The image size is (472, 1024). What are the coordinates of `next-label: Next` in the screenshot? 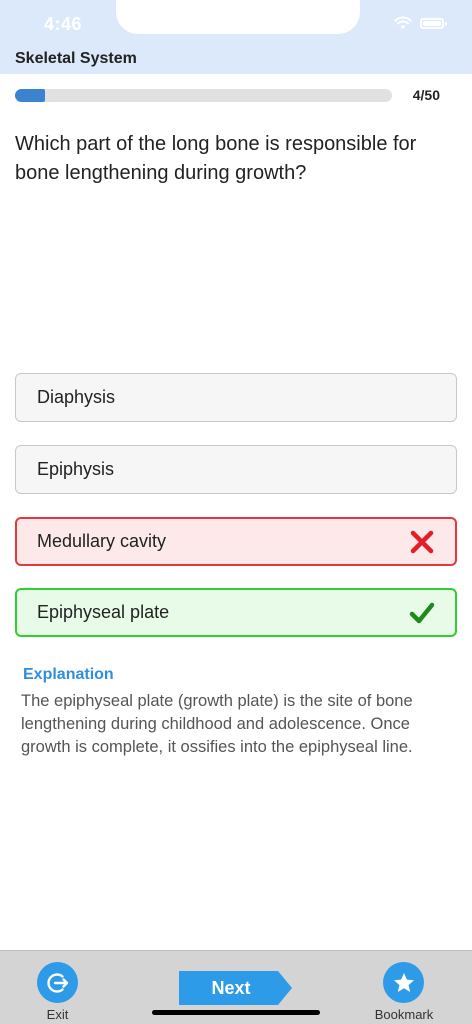 It's located at (231, 988).